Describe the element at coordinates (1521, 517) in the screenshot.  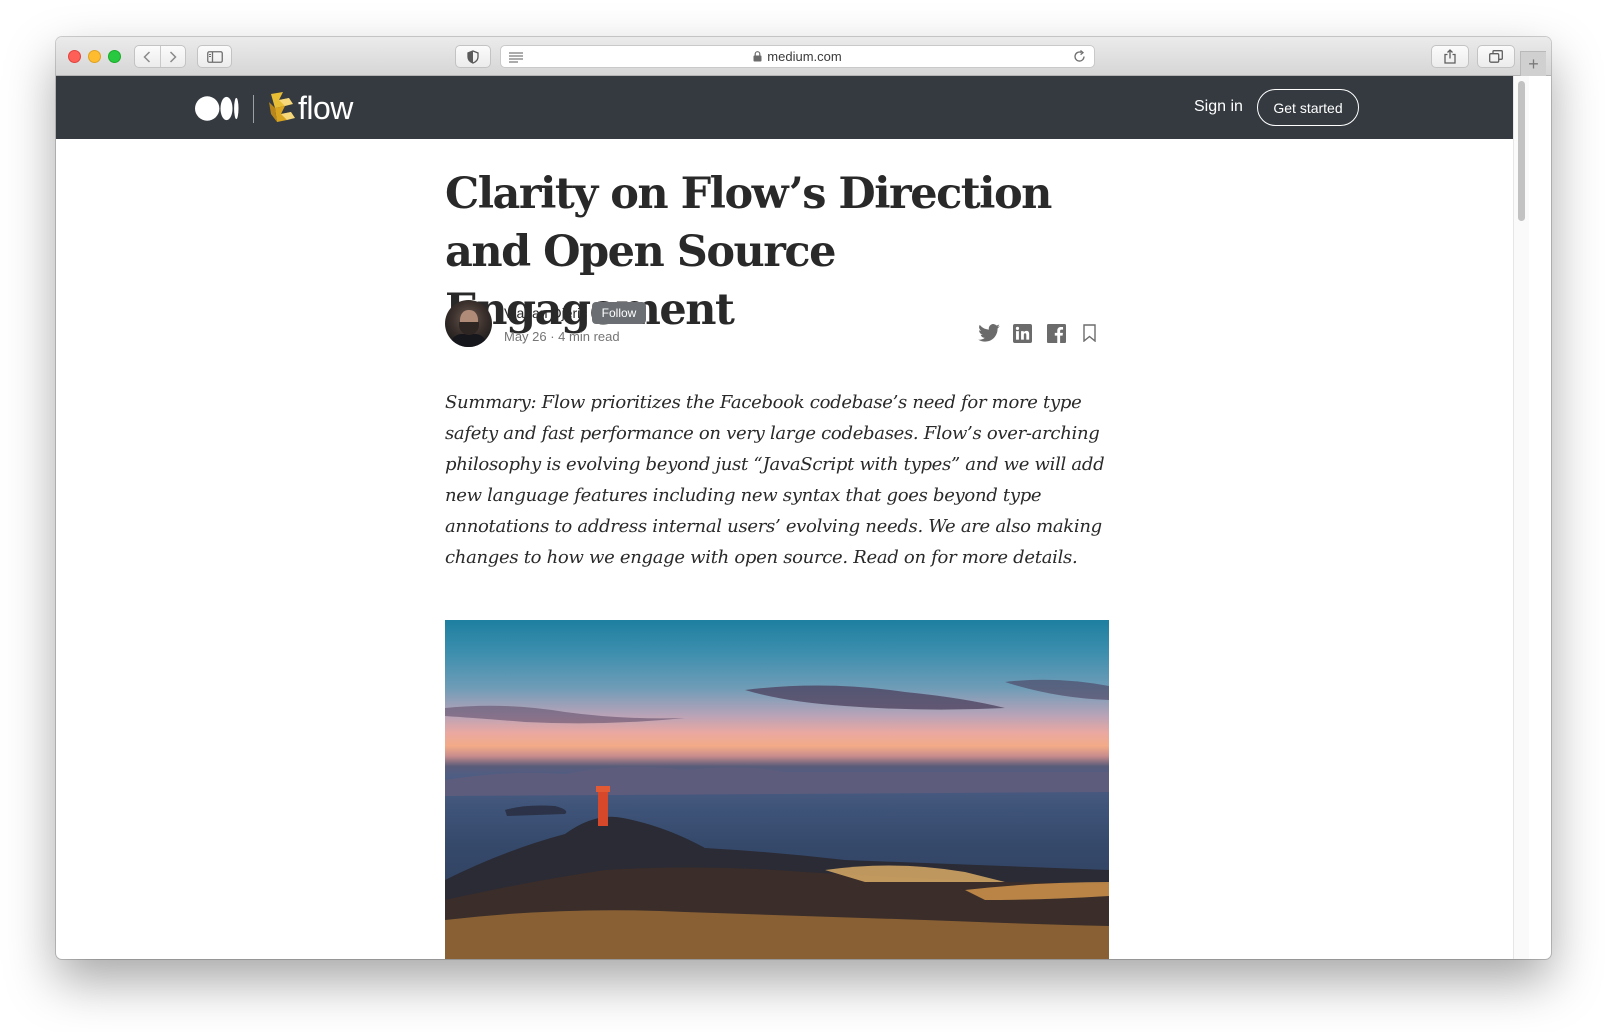
I see `page-scrollbar` at that location.